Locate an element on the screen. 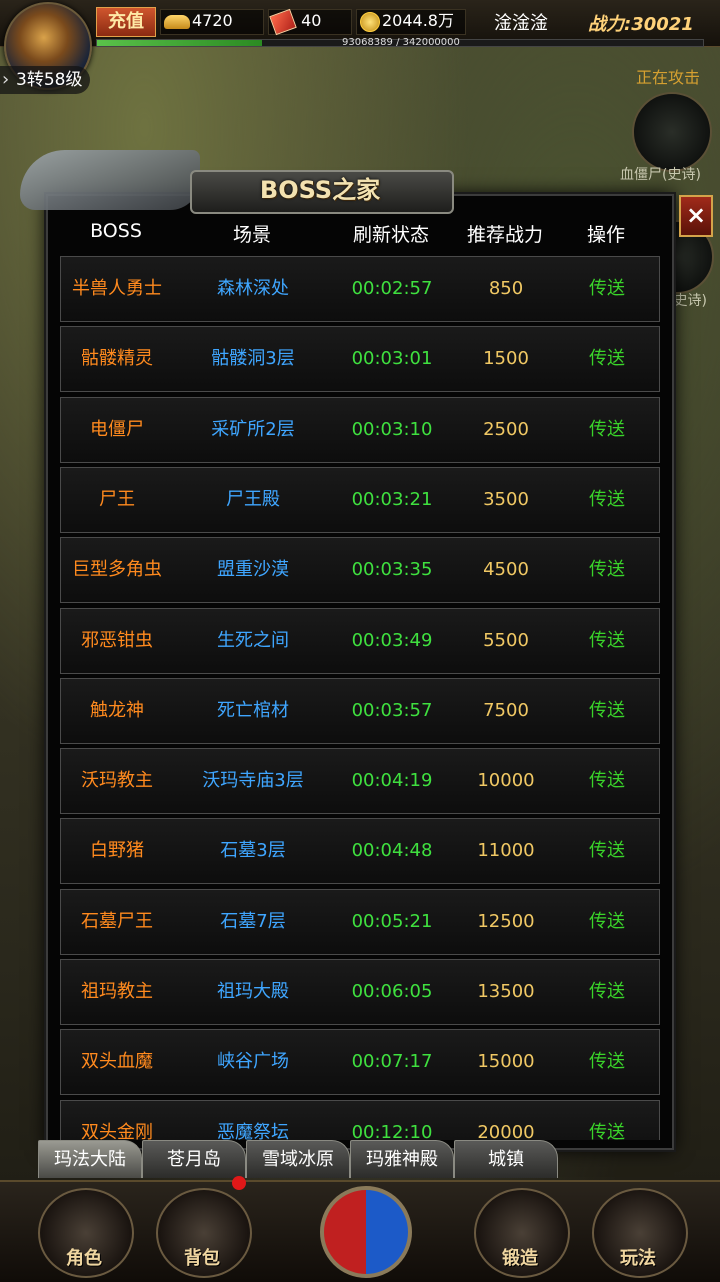 Image resolution: width=720 pixels, height=1282 pixels. boss-scene: 祖玛大殿 is located at coordinates (253, 991).